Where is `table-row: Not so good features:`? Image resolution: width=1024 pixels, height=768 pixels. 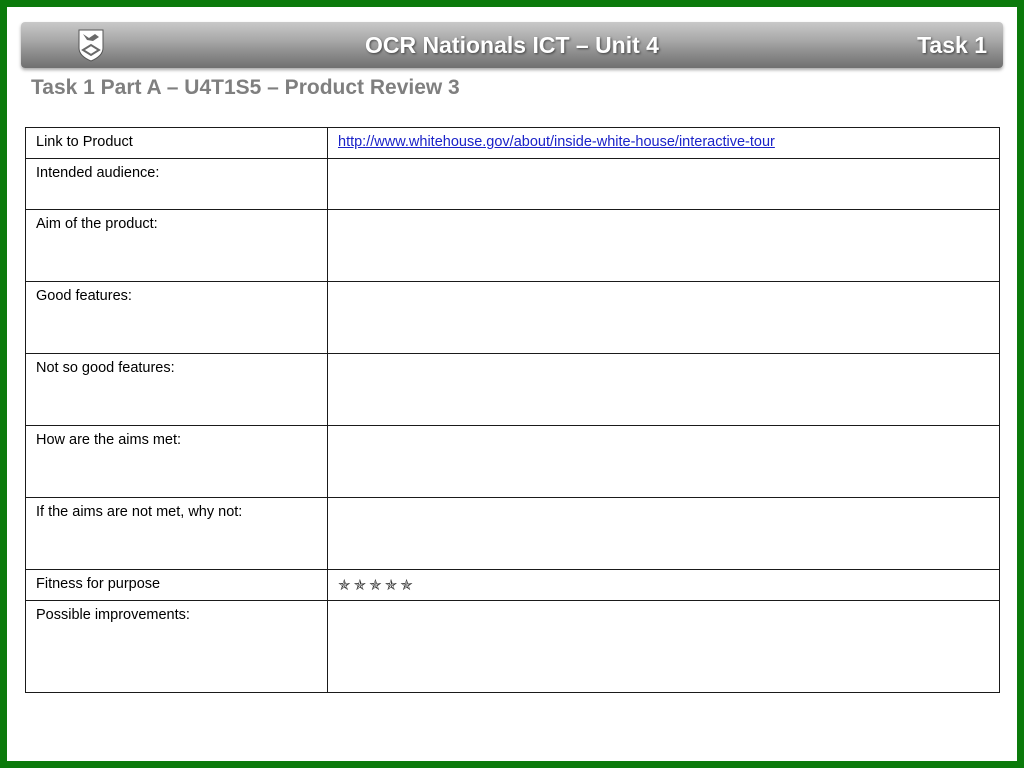 table-row: Not so good features: is located at coordinates (512, 389).